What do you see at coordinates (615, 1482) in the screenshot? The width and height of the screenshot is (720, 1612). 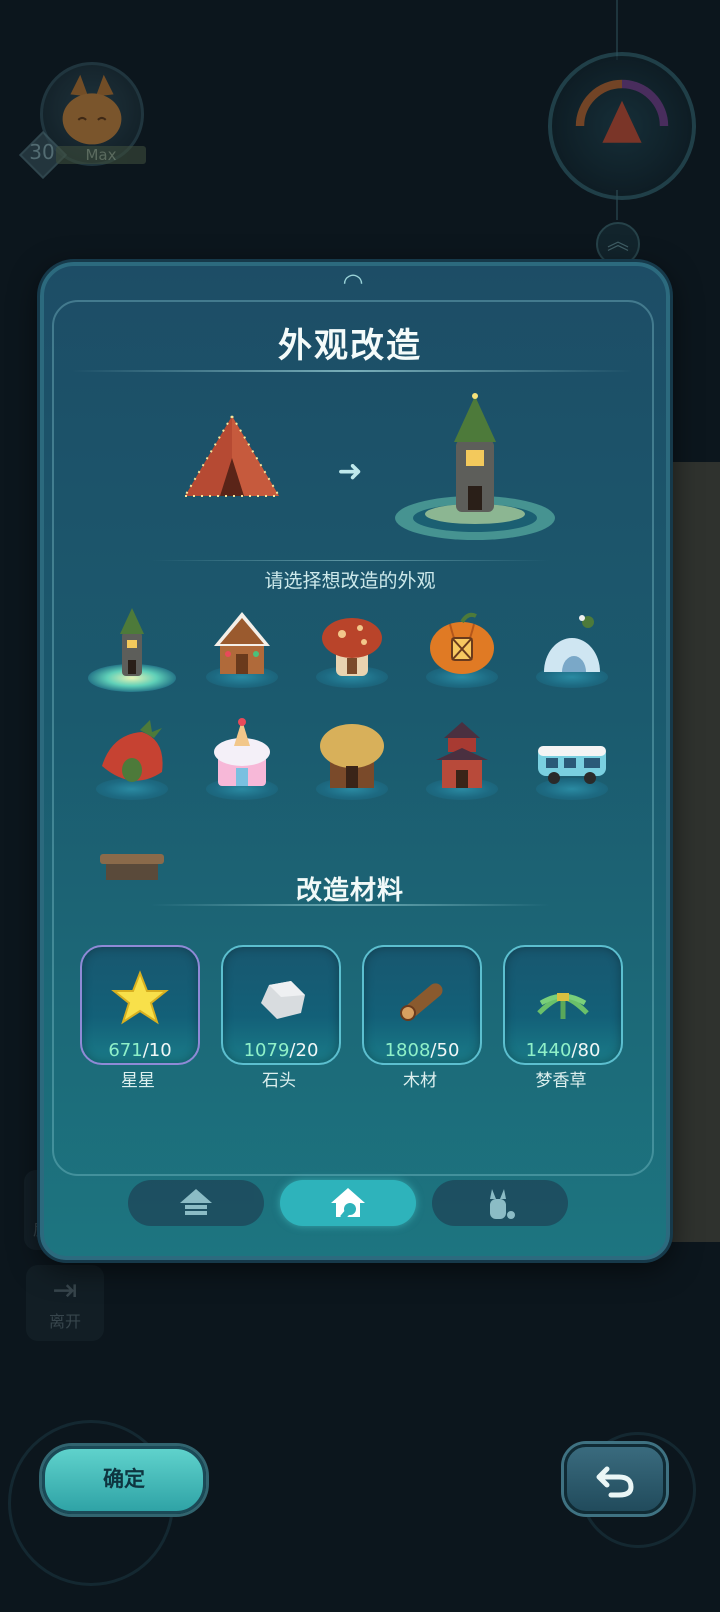 I see `undo-arrow-icon` at bounding box center [615, 1482].